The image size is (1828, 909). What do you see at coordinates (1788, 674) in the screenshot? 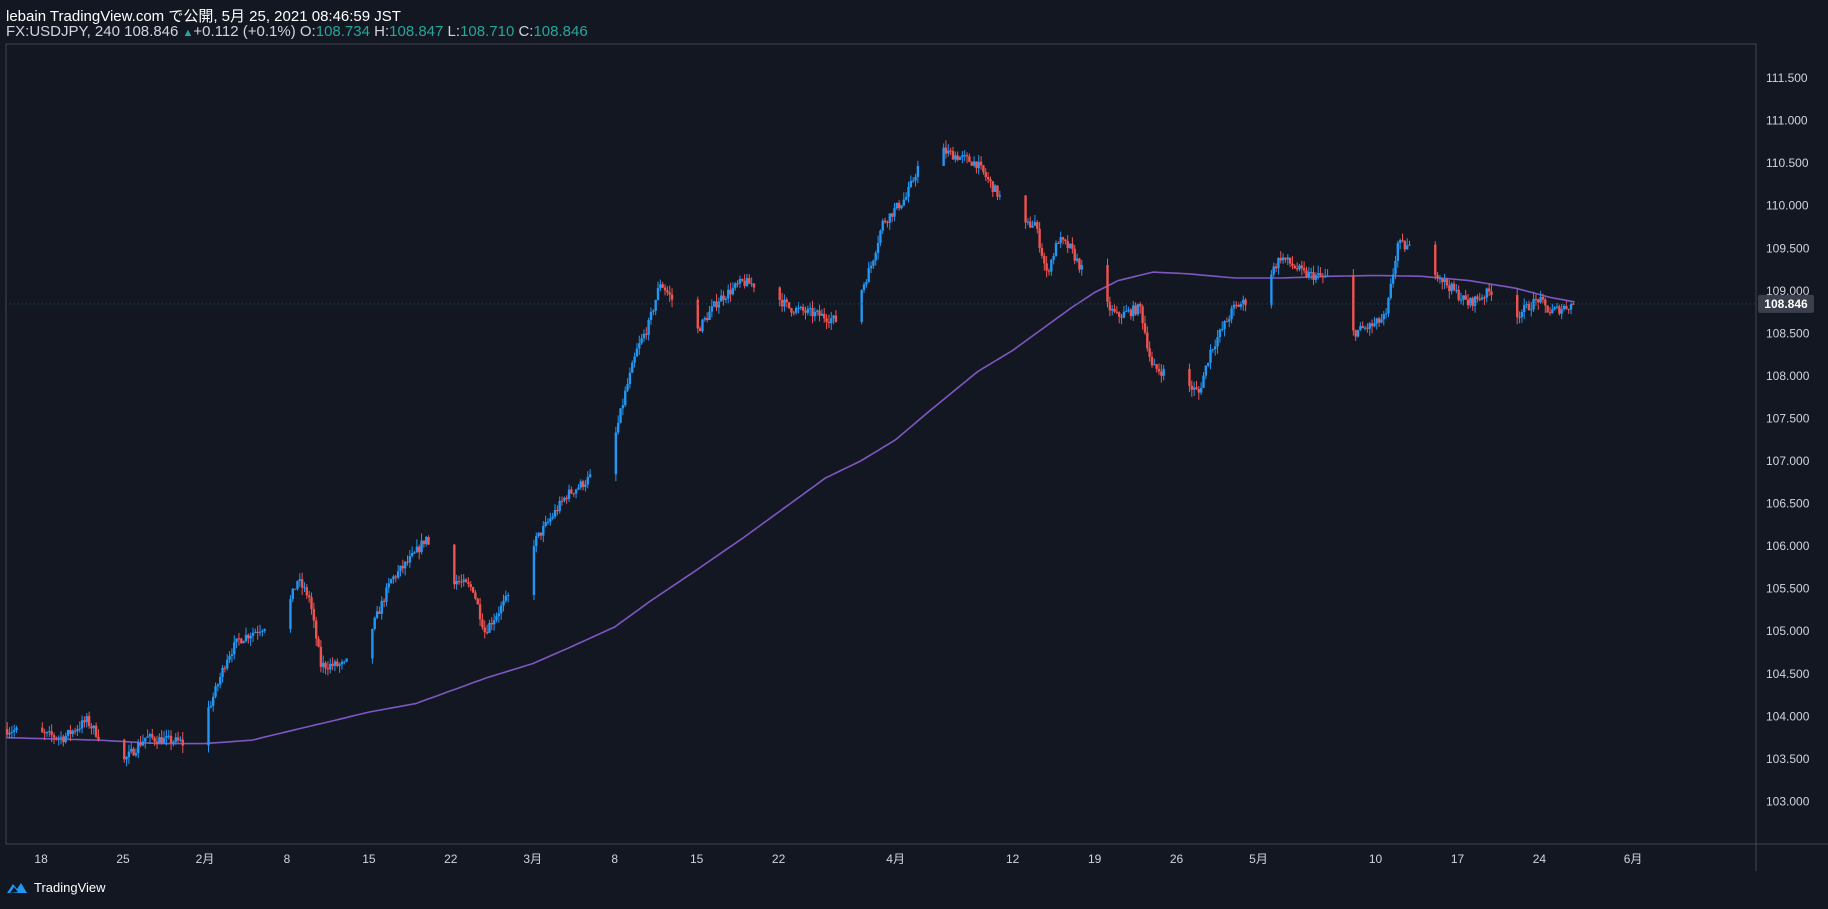
I see `y-tick-label: 104.500` at bounding box center [1788, 674].